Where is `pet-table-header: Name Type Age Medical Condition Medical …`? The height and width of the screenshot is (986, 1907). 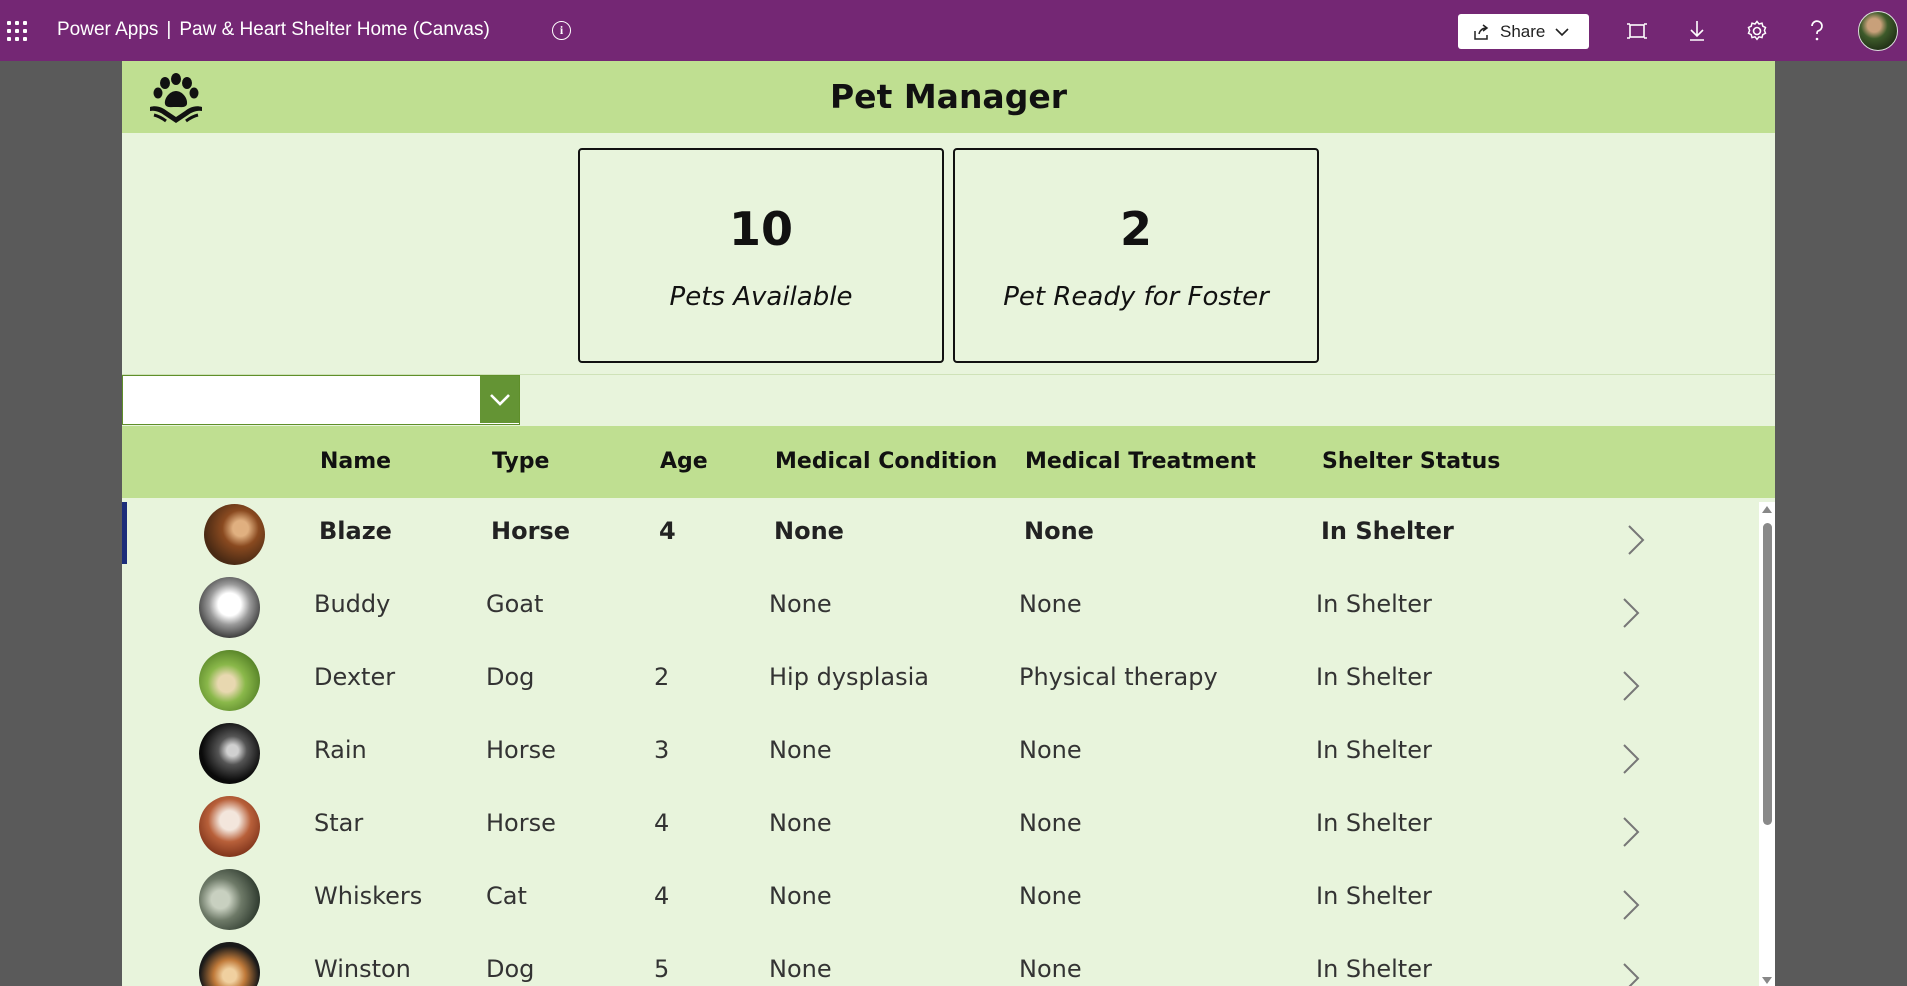 pet-table-header: Name Type Age Medical Condition Medical … is located at coordinates (948, 462).